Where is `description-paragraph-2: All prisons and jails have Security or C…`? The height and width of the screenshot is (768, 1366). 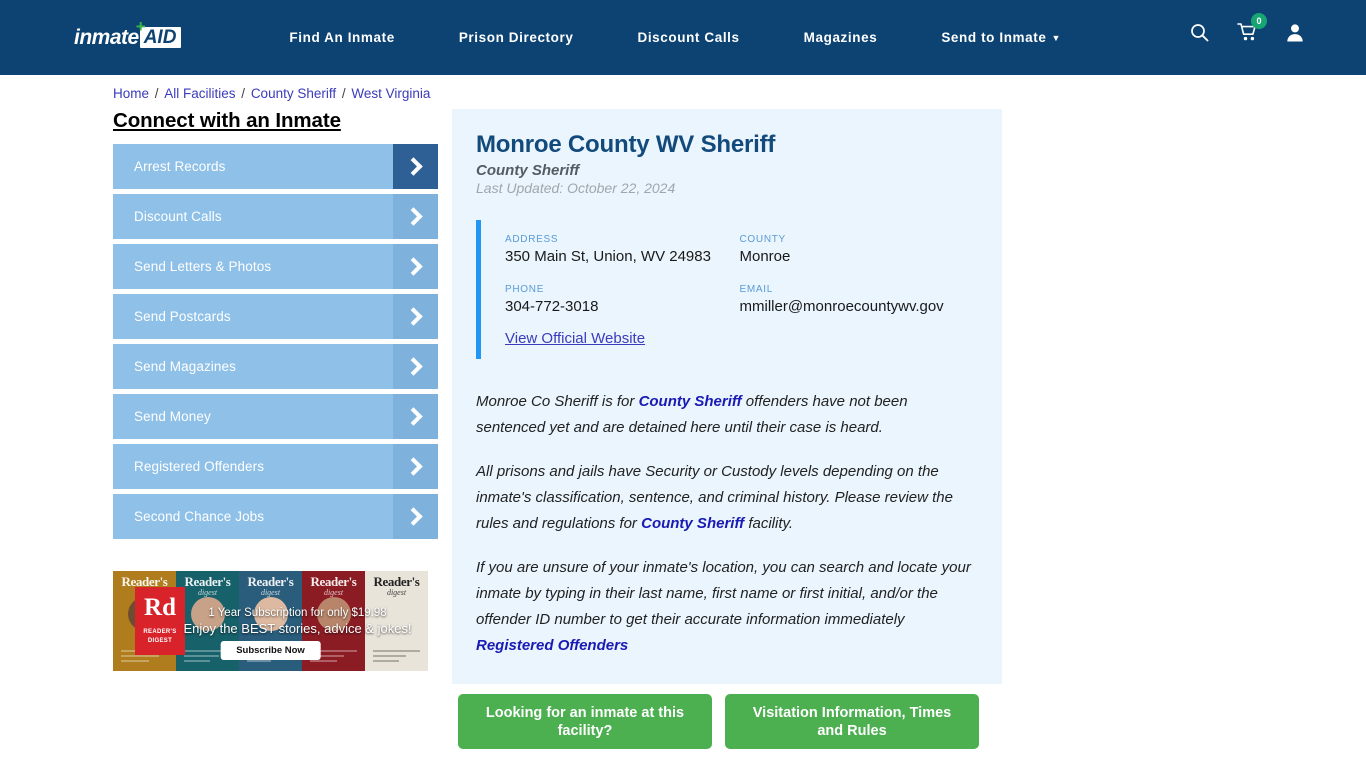 description-paragraph-2: All prisons and jails have Security or C… is located at coordinates (725, 498).